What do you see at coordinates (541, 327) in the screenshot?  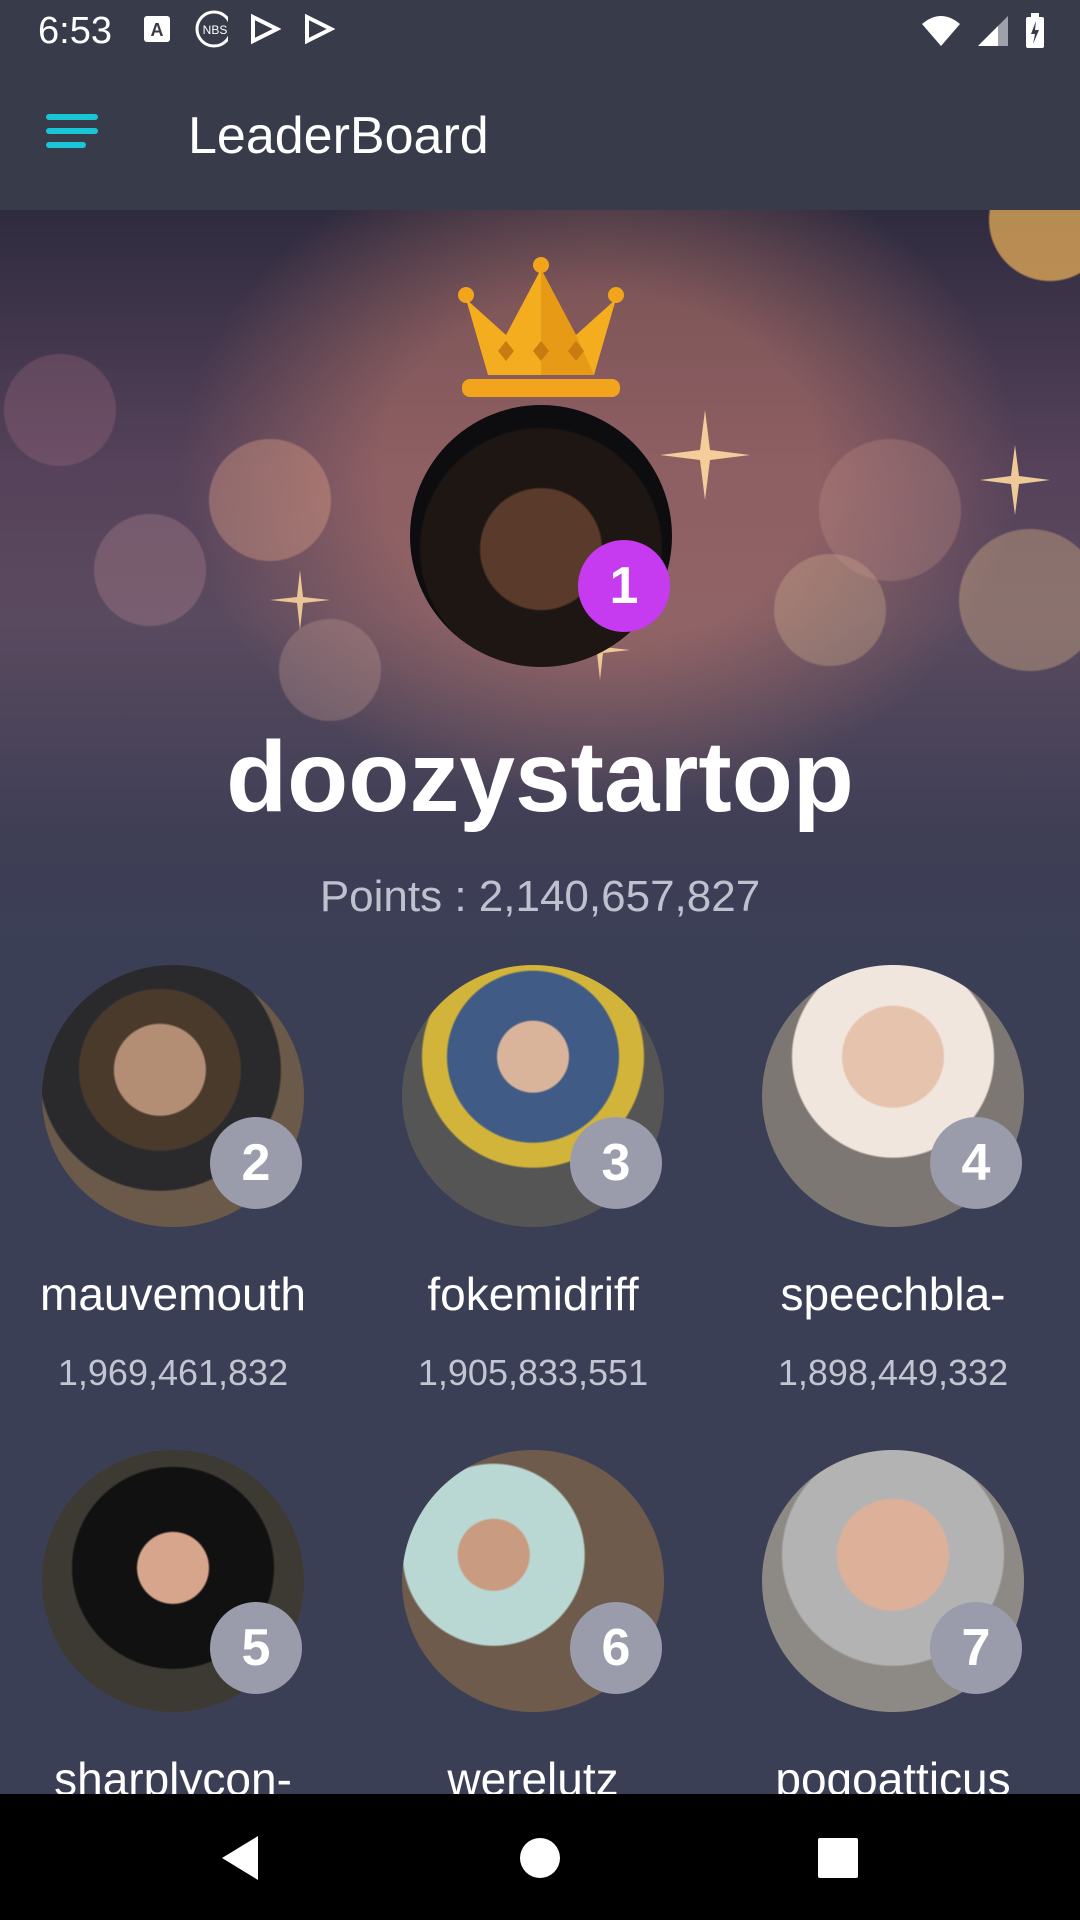 I see `crown-icon` at bounding box center [541, 327].